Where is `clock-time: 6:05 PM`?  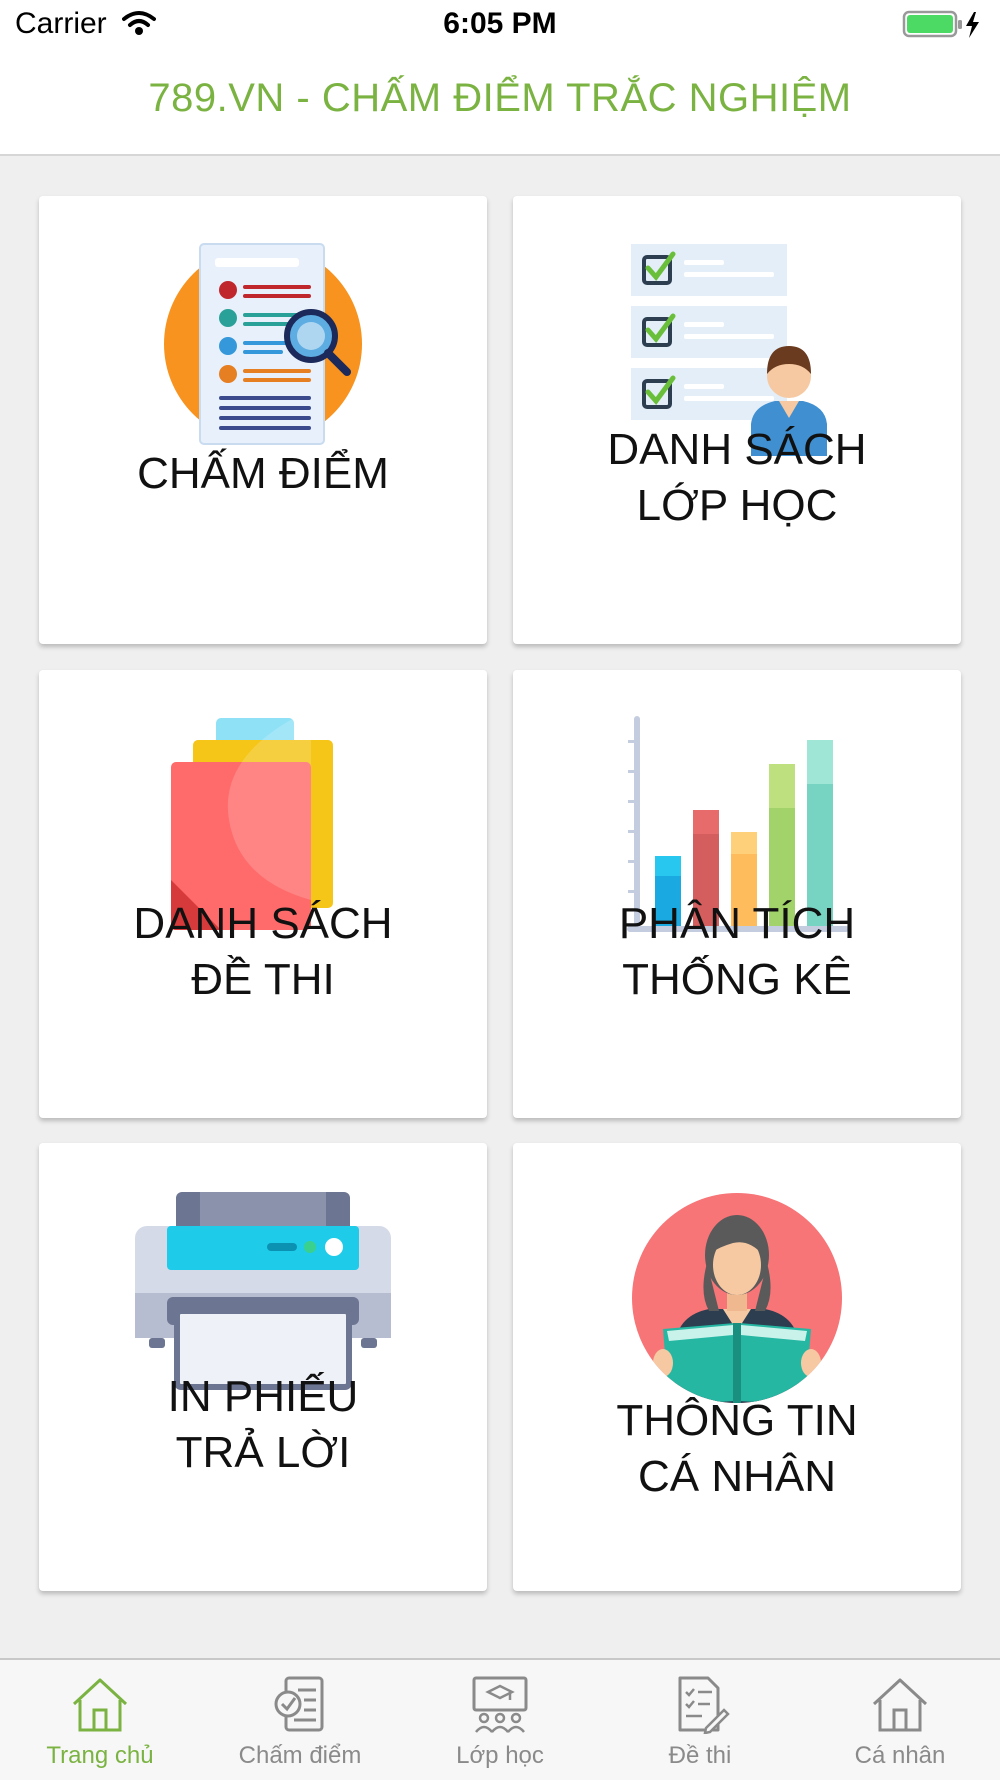 clock-time: 6:05 PM is located at coordinates (500, 23).